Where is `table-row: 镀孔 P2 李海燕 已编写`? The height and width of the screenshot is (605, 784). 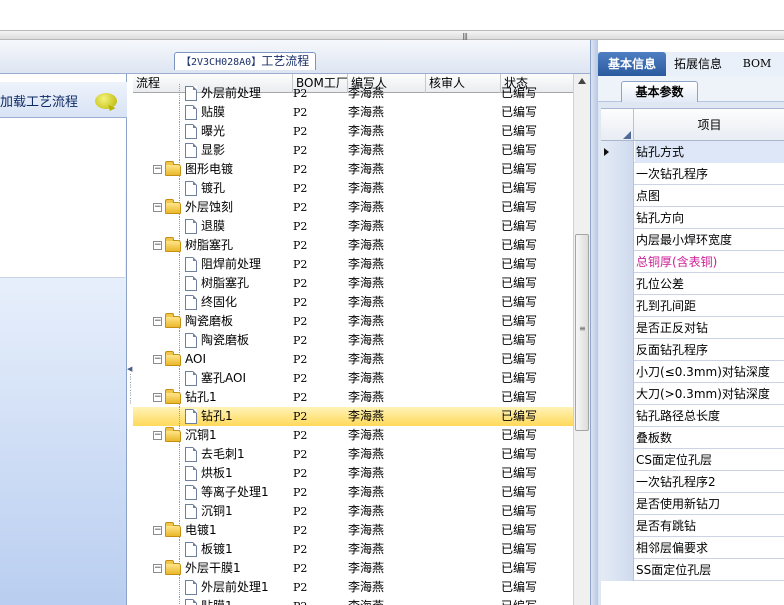 table-row: 镀孔 P2 李海燕 已编写 is located at coordinates (353, 188).